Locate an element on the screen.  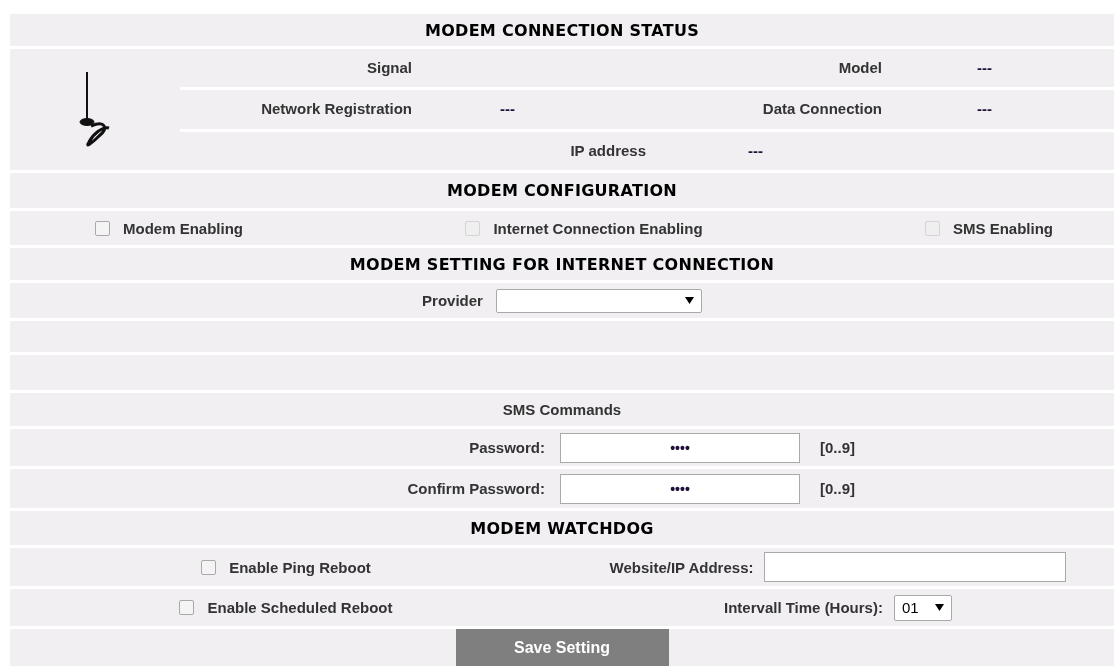
section-title: MODEM CONFIGURATION is located at coordinates (562, 190).